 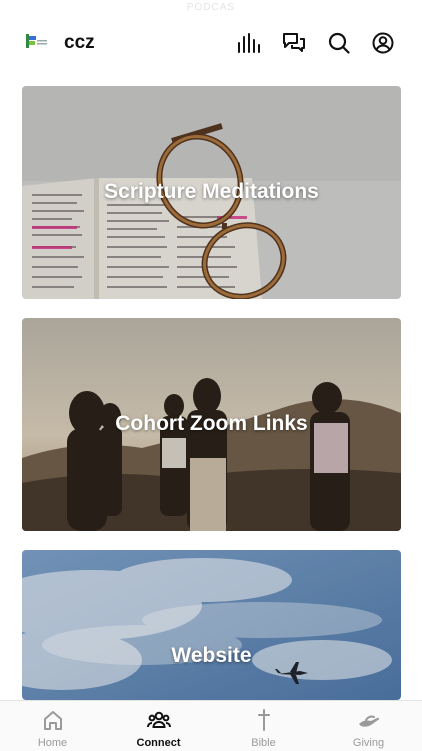 I want to click on card-title: Website, so click(x=211, y=655).